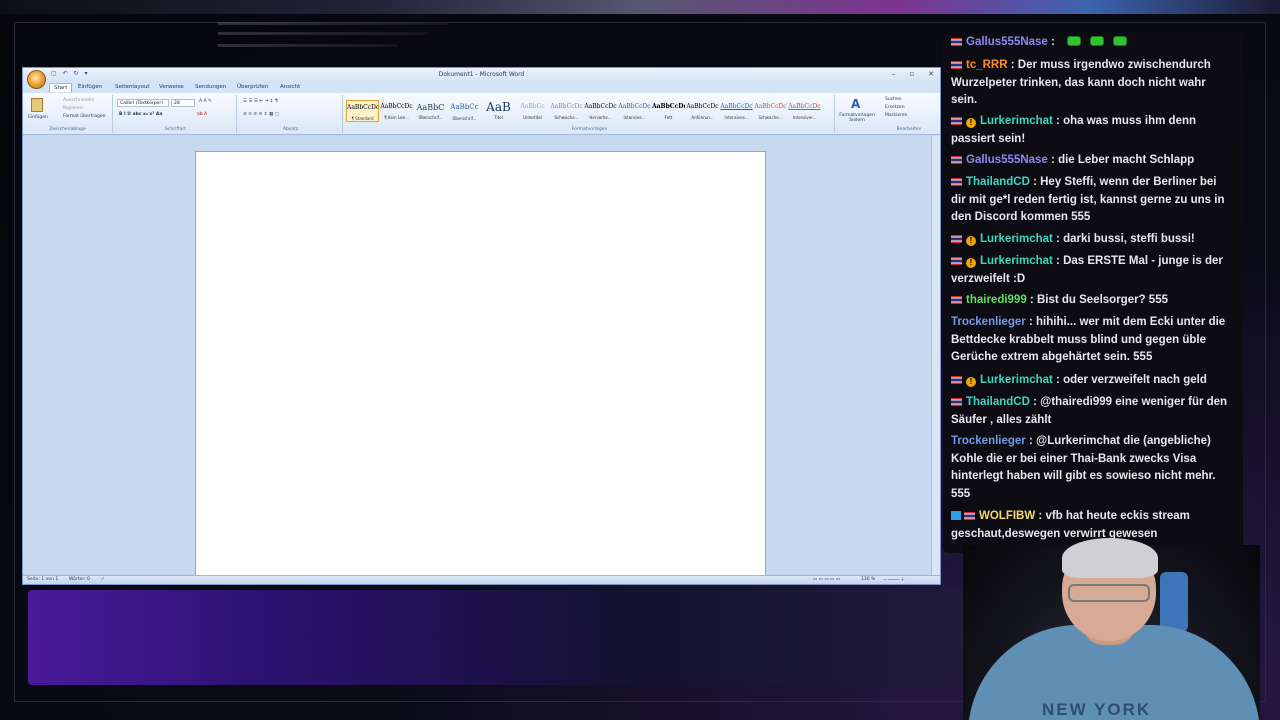 This screenshot has width=1280, height=720. What do you see at coordinates (1102, 300) in the screenshot?
I see `chat-text: Bist du Seelsorger? 555` at bounding box center [1102, 300].